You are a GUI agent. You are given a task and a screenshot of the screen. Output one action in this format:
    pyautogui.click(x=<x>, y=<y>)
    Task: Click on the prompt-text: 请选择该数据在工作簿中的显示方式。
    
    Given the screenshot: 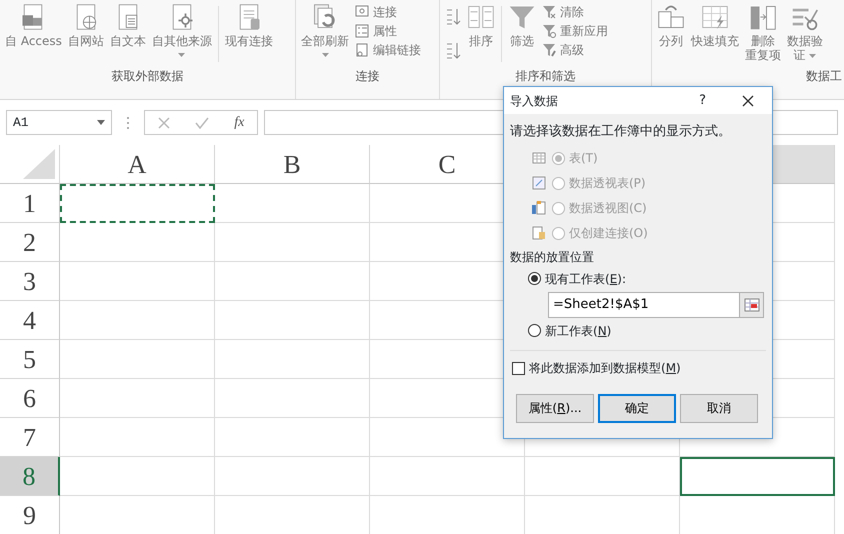 What is the action you would take?
    pyautogui.click(x=621, y=132)
    